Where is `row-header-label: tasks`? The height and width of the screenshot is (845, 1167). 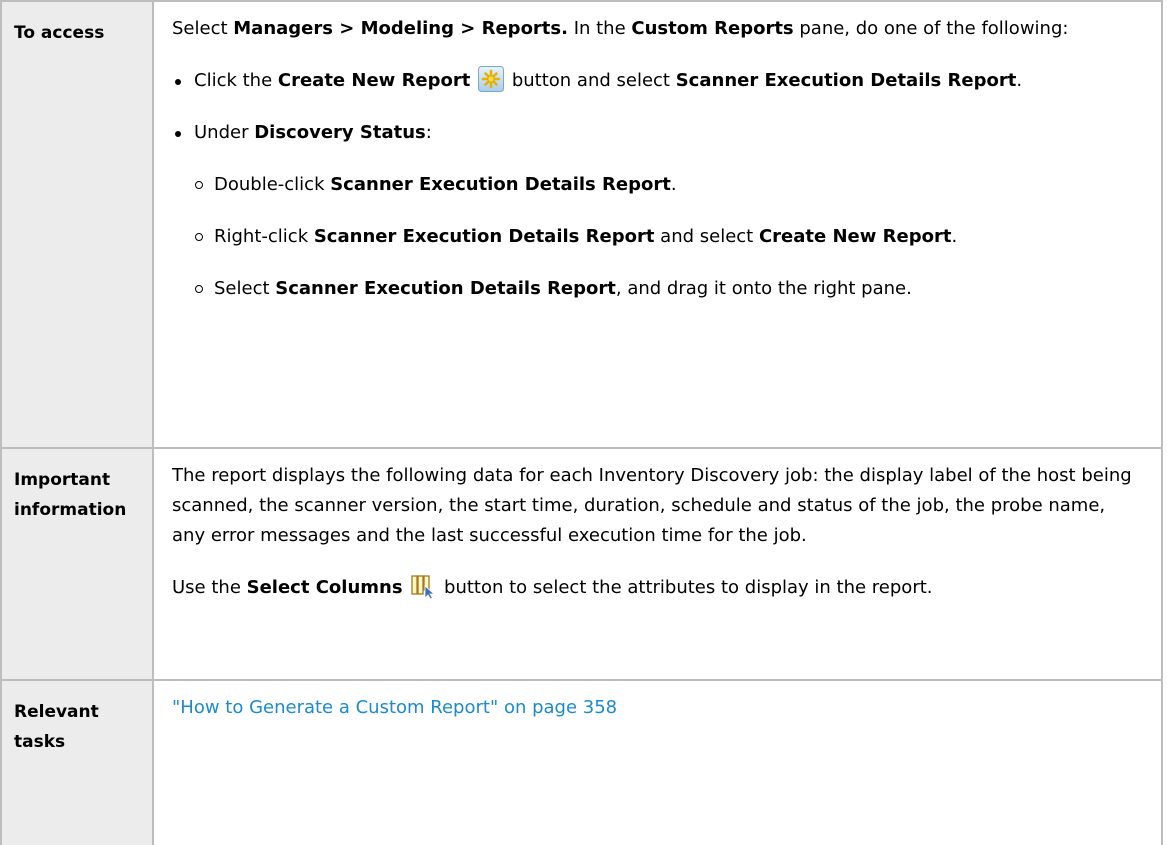 row-header-label: tasks is located at coordinates (40, 742).